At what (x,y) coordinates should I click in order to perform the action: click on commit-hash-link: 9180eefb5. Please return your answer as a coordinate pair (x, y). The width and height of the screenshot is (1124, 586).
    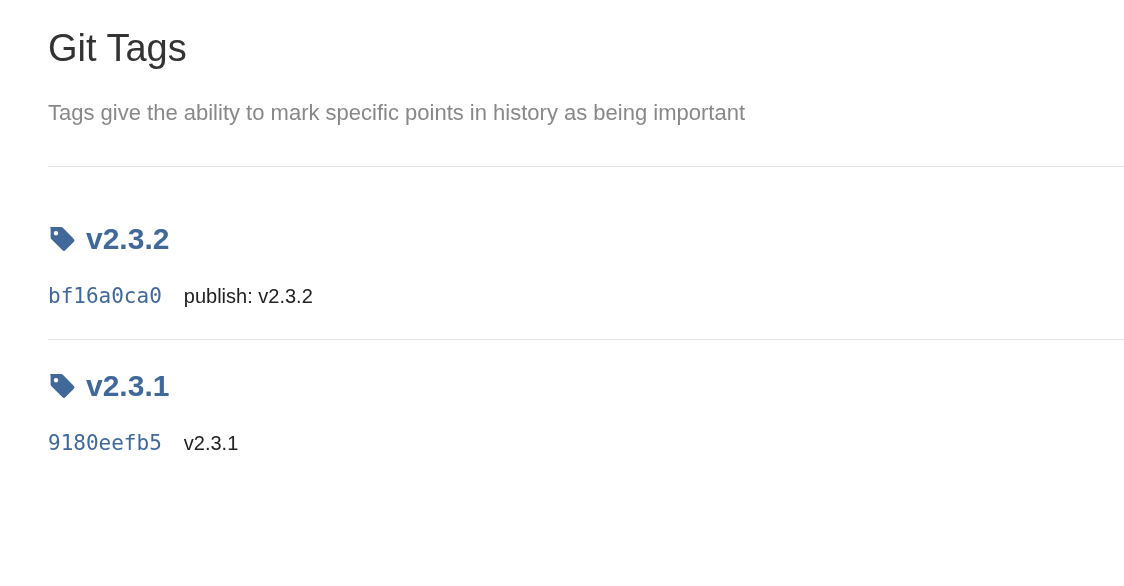
    Looking at the image, I should click on (105, 443).